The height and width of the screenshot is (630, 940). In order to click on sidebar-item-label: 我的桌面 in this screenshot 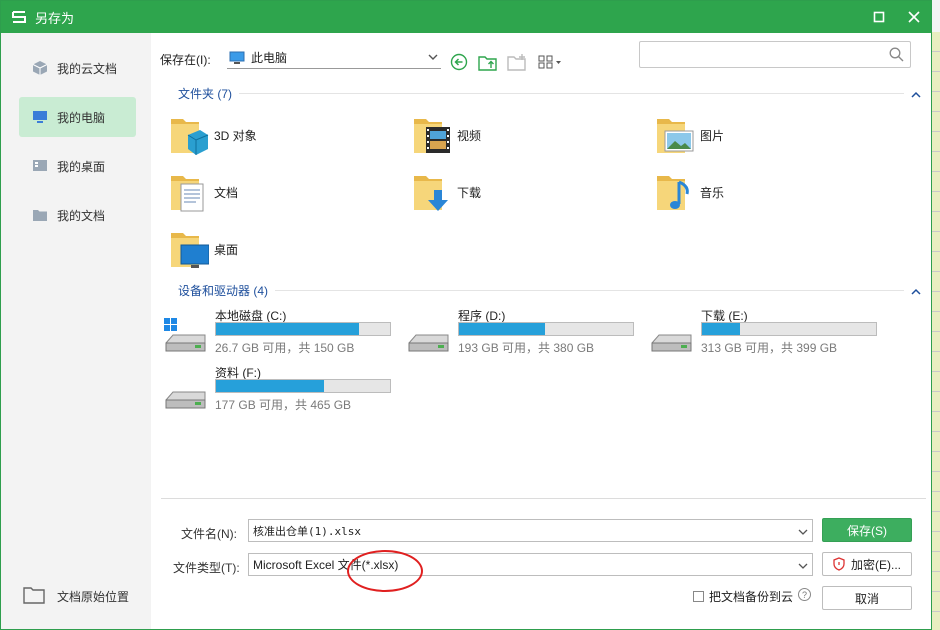, I will do `click(81, 166)`.